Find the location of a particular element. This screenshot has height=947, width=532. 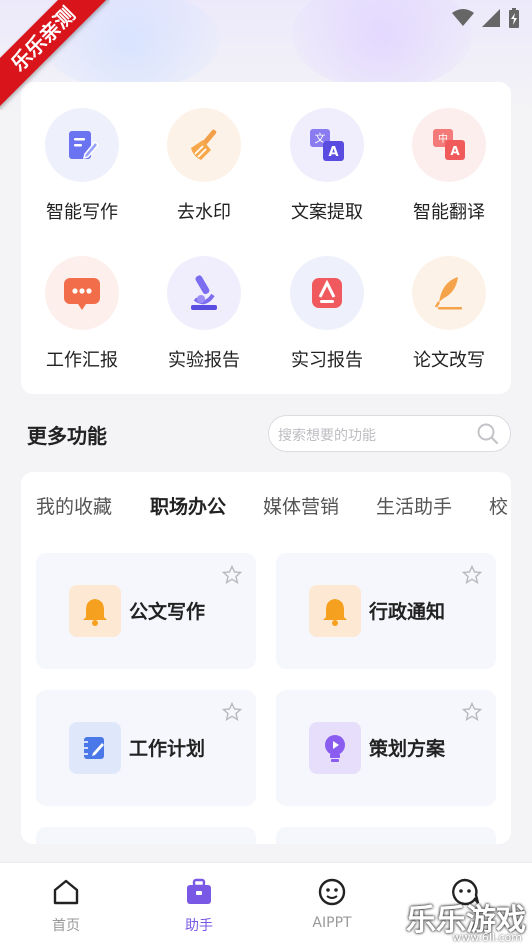

tool-label: 实习报告 is located at coordinates (327, 360).